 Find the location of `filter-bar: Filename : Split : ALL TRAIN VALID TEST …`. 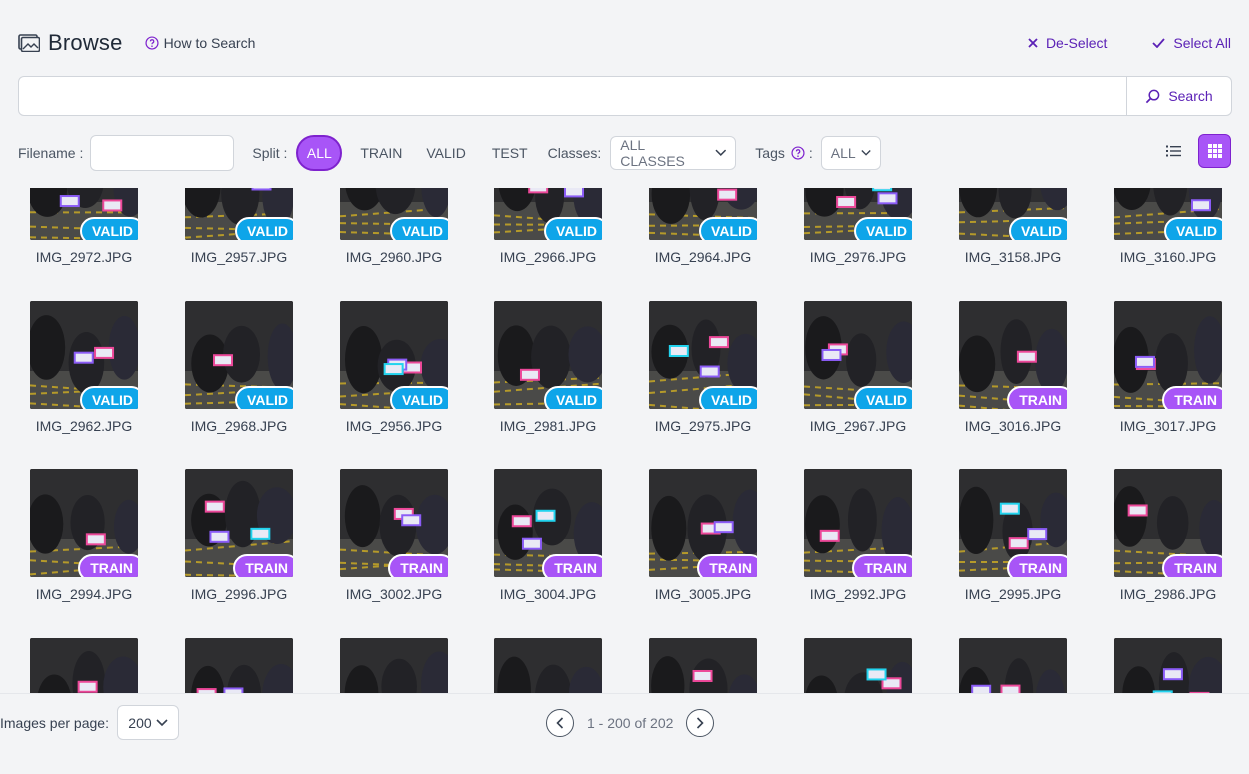

filter-bar: Filename : Split : ALL TRAIN VALID TEST … is located at coordinates (624, 153).